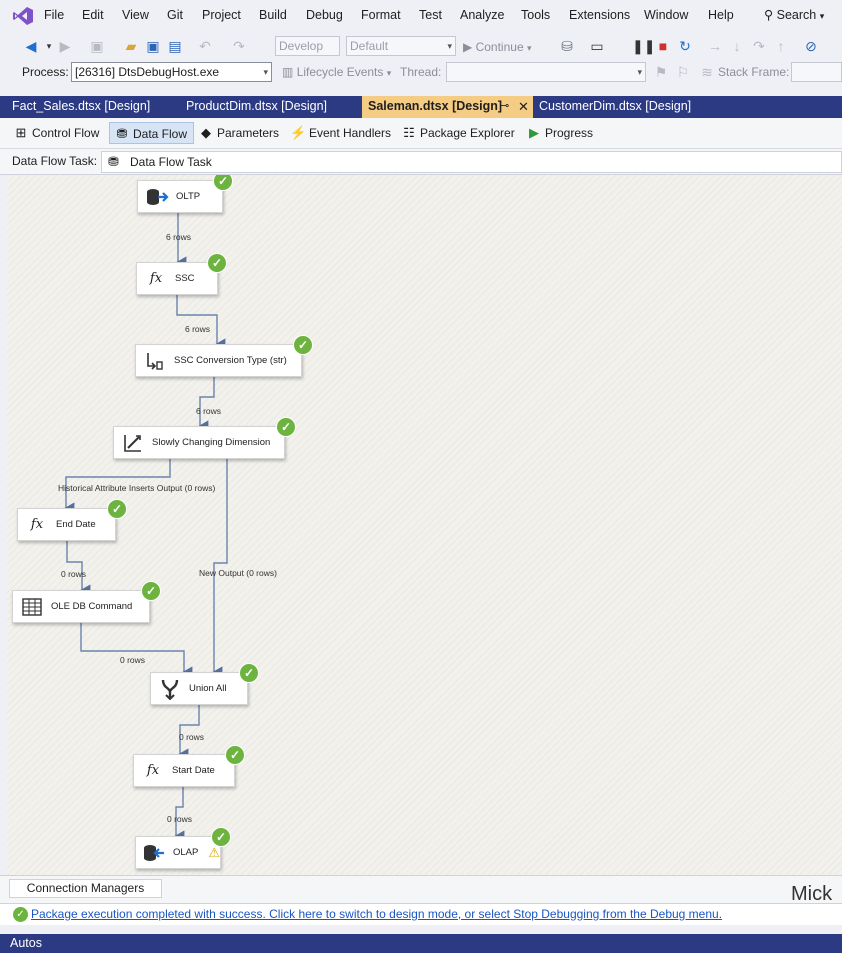 This screenshot has height=953, width=842. Describe the element at coordinates (205, 46) in the screenshot. I see `undo-icon: ↶` at that location.